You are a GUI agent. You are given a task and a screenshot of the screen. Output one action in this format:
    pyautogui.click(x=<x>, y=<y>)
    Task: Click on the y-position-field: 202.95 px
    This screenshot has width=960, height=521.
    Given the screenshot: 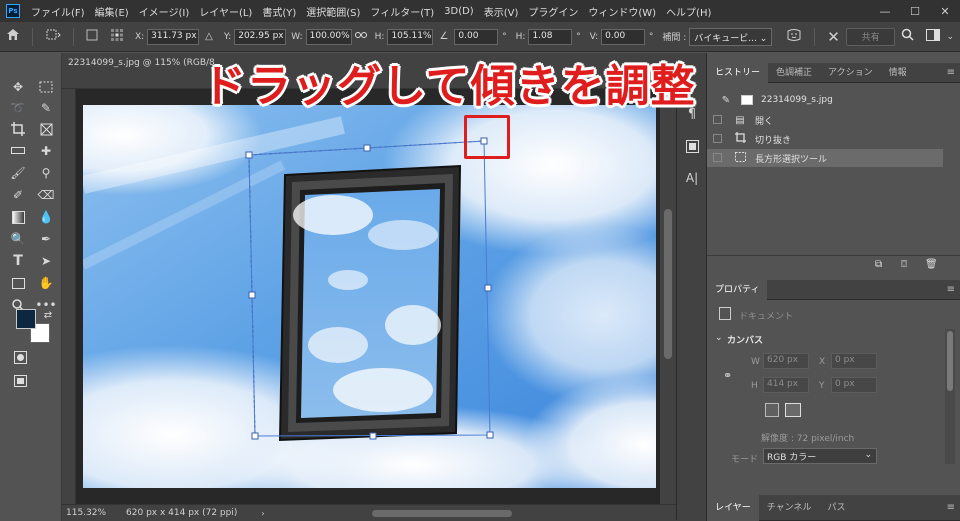 What is the action you would take?
    pyautogui.click(x=260, y=36)
    